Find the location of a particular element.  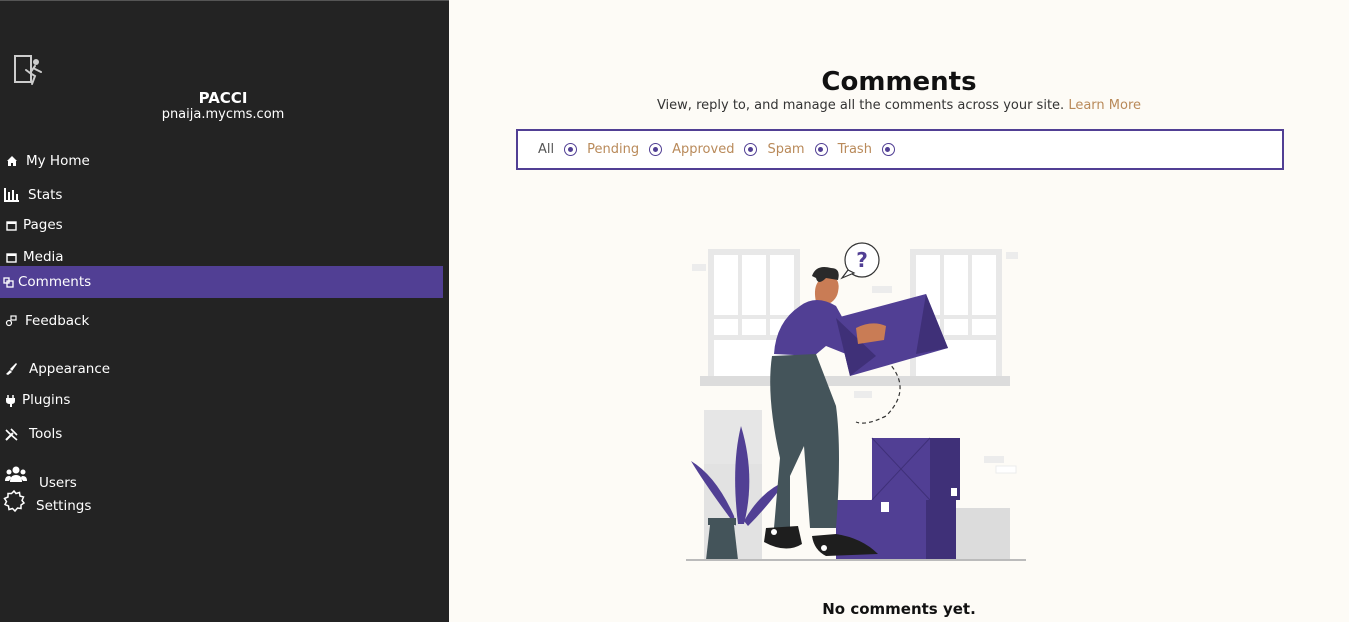

logout-icon is located at coordinates (30, 71).